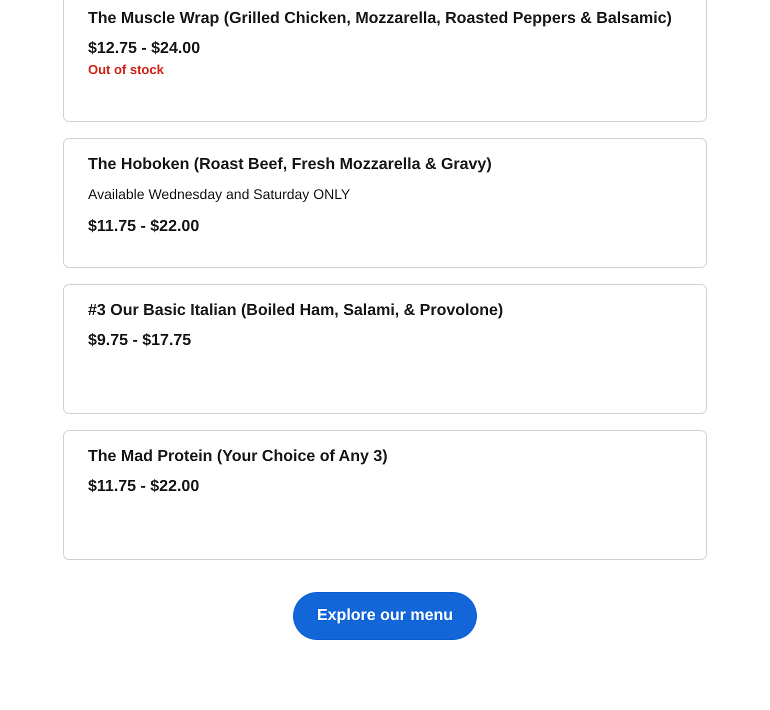 This screenshot has width=770, height=710. I want to click on explore-menu-button: Explore our menu, so click(385, 616).